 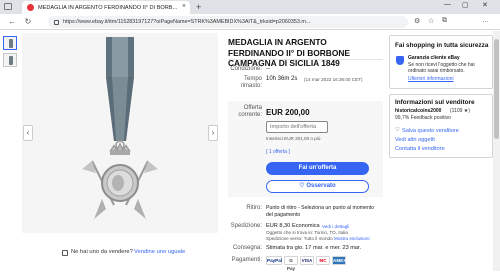 I want to click on bid-amount-input: Importo dell'offerta, so click(x=297, y=127).